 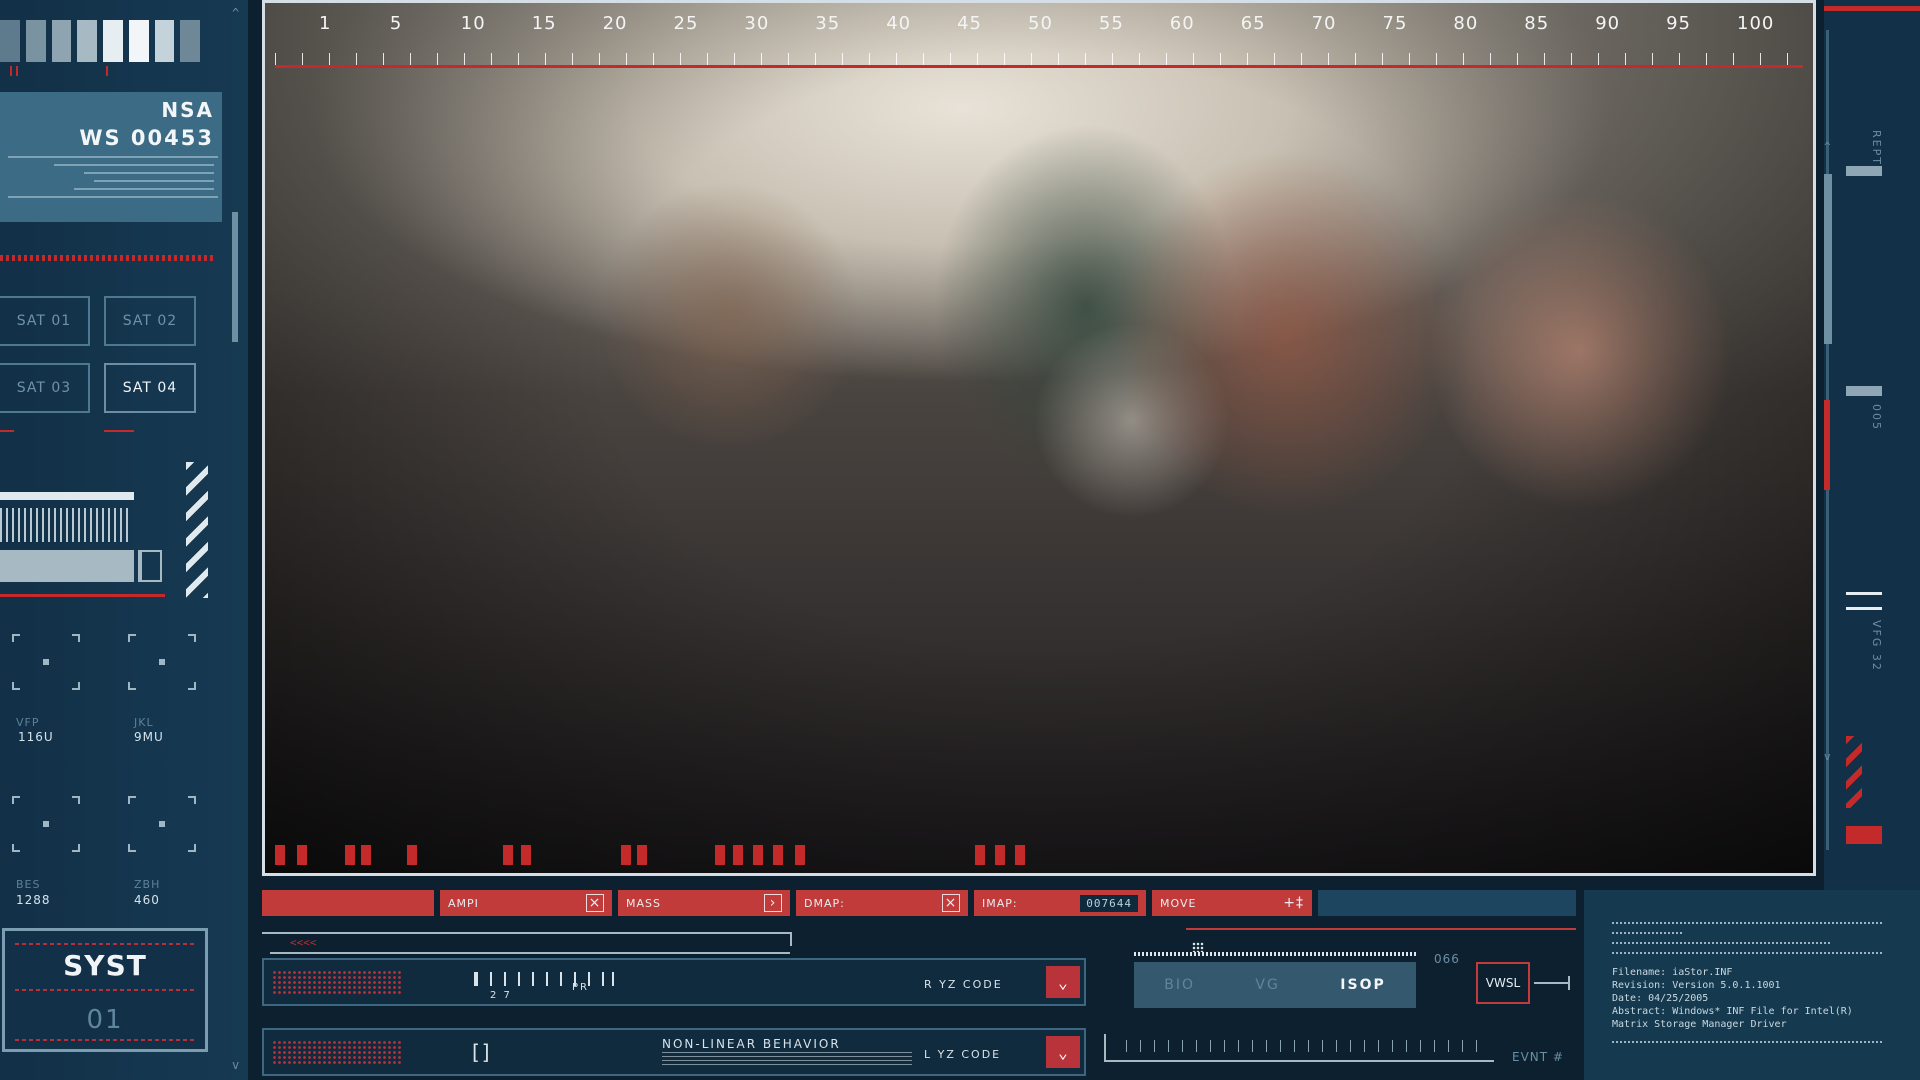 I want to click on ampi-label: AMPI, so click(x=463, y=903).